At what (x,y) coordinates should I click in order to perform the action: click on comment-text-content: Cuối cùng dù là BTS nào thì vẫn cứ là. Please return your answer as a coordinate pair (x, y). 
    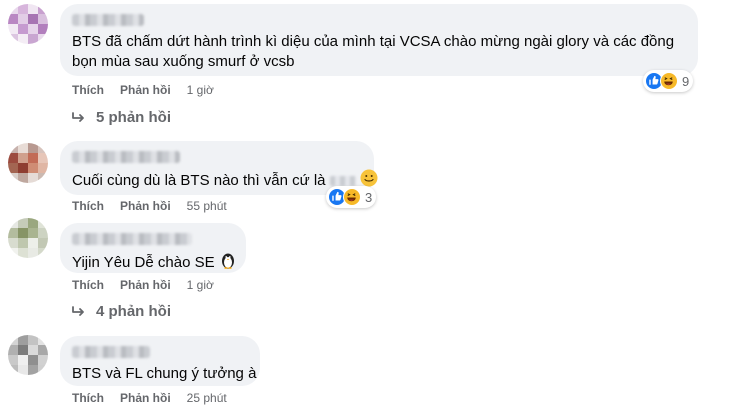
    Looking at the image, I should click on (199, 180).